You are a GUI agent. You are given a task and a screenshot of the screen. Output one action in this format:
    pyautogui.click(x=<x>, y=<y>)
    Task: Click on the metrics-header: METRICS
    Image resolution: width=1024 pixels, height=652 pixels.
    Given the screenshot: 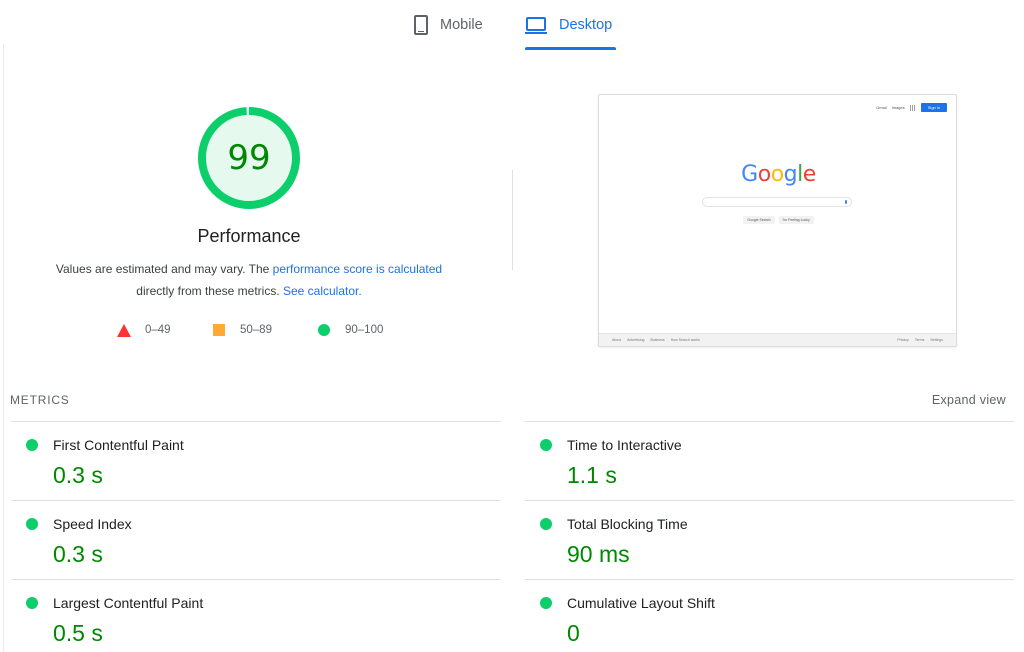 What is the action you would take?
    pyautogui.click(x=40, y=400)
    